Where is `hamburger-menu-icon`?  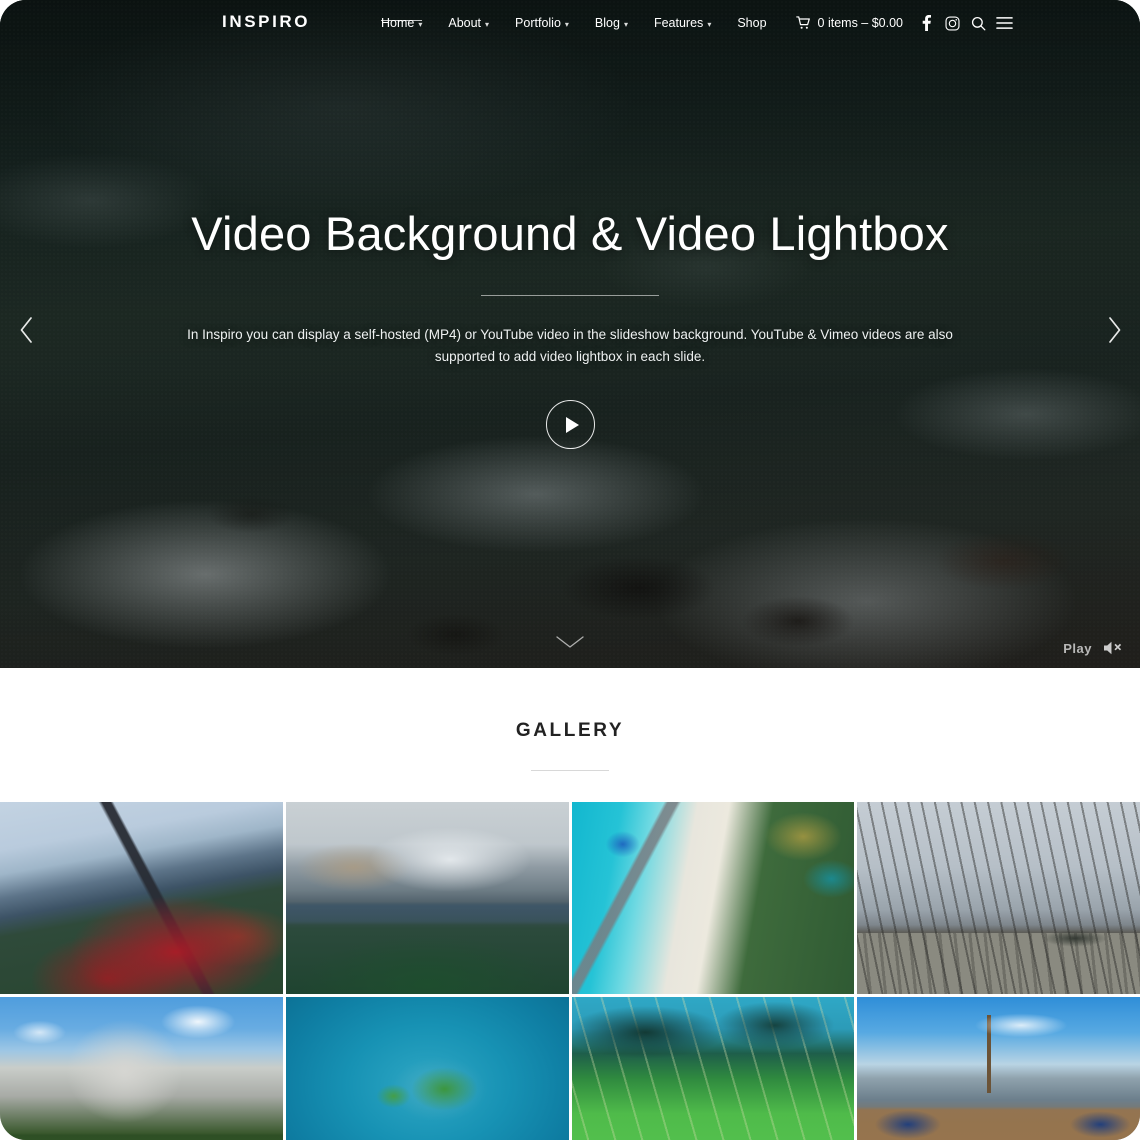
hamburger-menu-icon is located at coordinates (1004, 23).